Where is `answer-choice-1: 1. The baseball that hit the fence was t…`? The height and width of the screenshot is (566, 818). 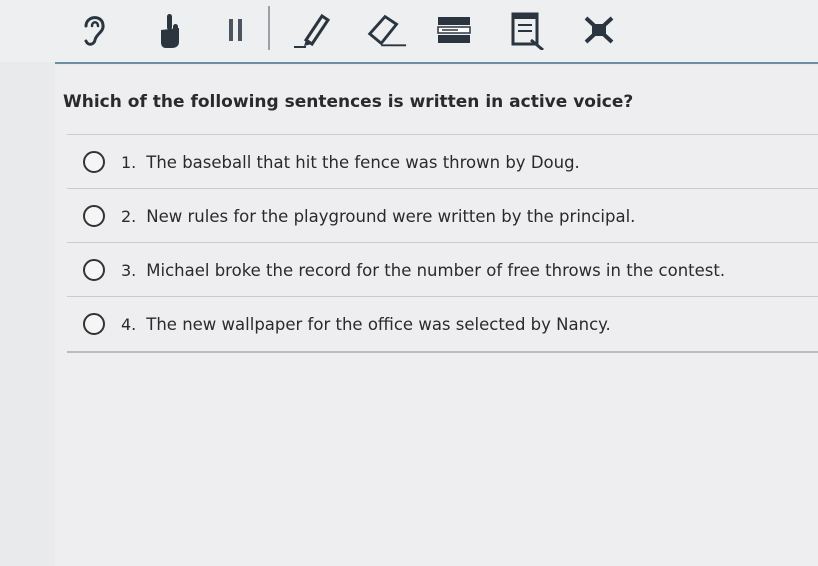 answer-choice-1: 1. The baseball that hit the fence was t… is located at coordinates (442, 161).